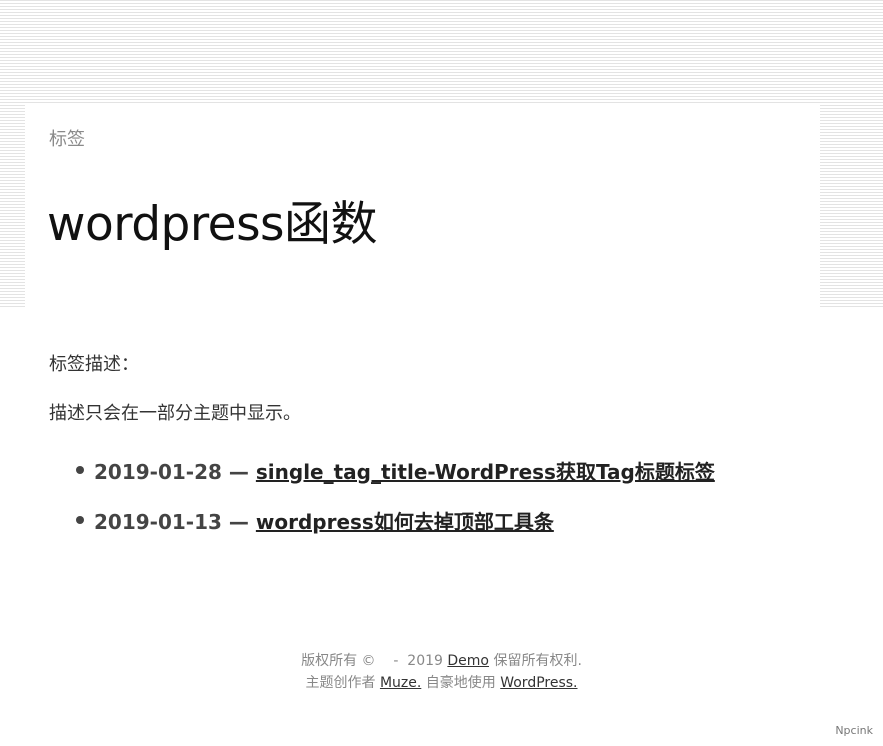 This screenshot has height=746, width=883. Describe the element at coordinates (535, 661) in the screenshot. I see `rights-text: 保留所有权利.` at that location.